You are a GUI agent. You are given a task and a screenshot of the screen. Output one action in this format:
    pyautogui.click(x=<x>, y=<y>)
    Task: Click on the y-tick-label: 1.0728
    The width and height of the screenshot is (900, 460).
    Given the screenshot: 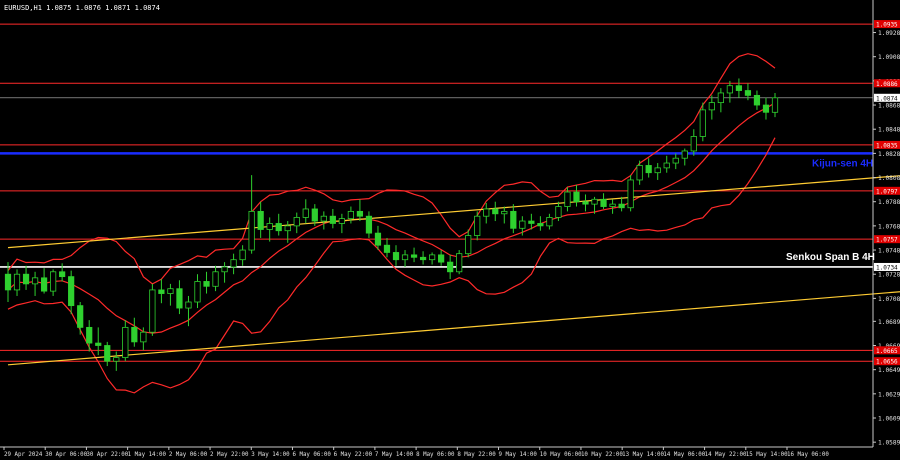 What is the action you would take?
    pyautogui.click(x=889, y=275)
    